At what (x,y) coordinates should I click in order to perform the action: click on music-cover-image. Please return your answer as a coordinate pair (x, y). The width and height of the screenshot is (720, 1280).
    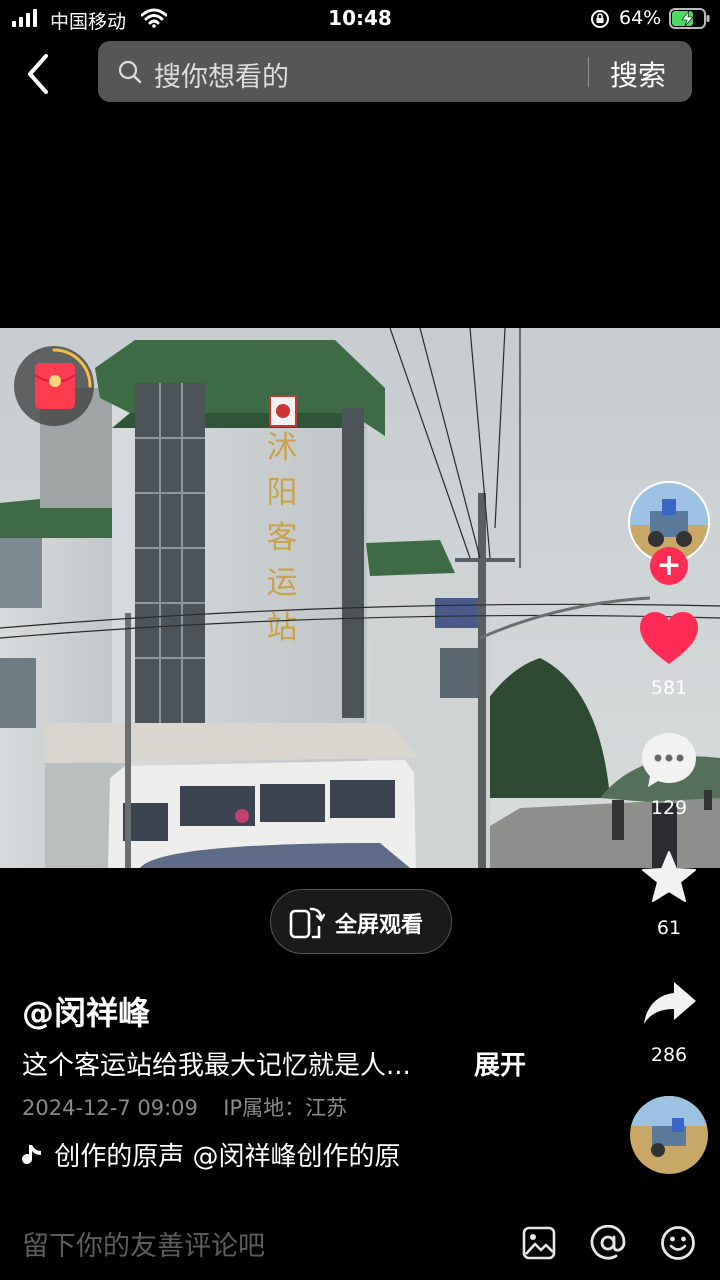
    Looking at the image, I should click on (669, 1135).